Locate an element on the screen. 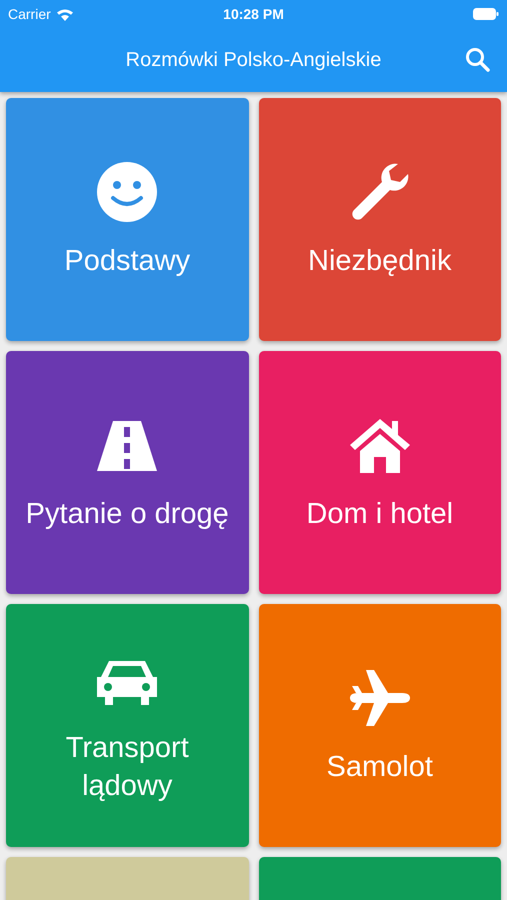  wifi-icon is located at coordinates (65, 14).